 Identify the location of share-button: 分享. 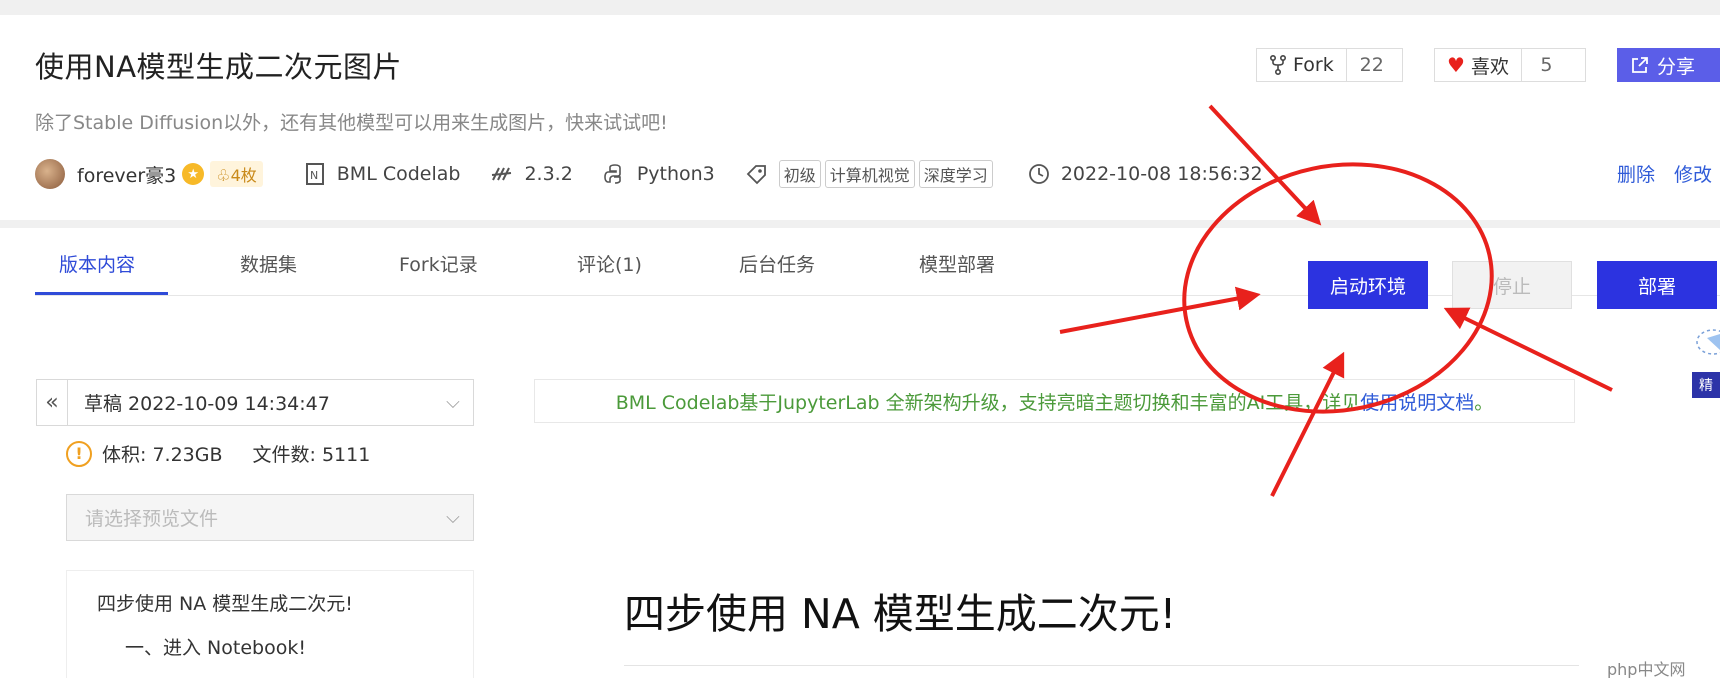
(1668, 65).